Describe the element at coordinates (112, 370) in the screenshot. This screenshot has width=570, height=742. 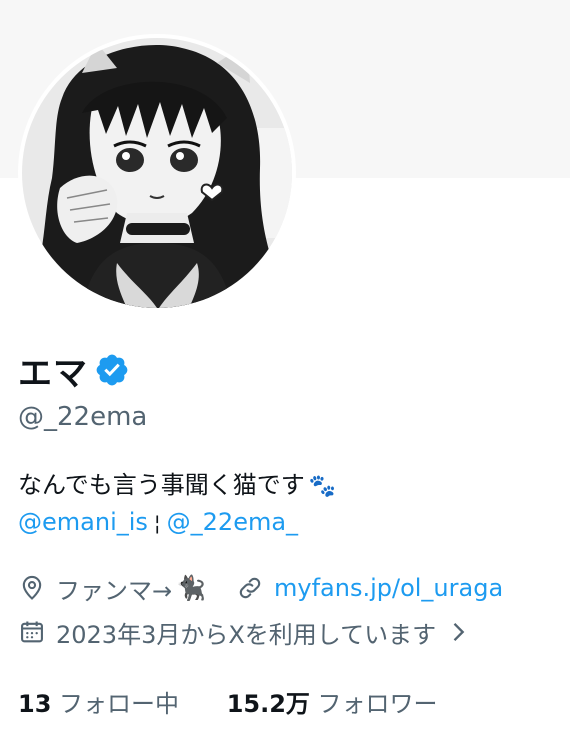
I see `verified-badge-icon` at that location.